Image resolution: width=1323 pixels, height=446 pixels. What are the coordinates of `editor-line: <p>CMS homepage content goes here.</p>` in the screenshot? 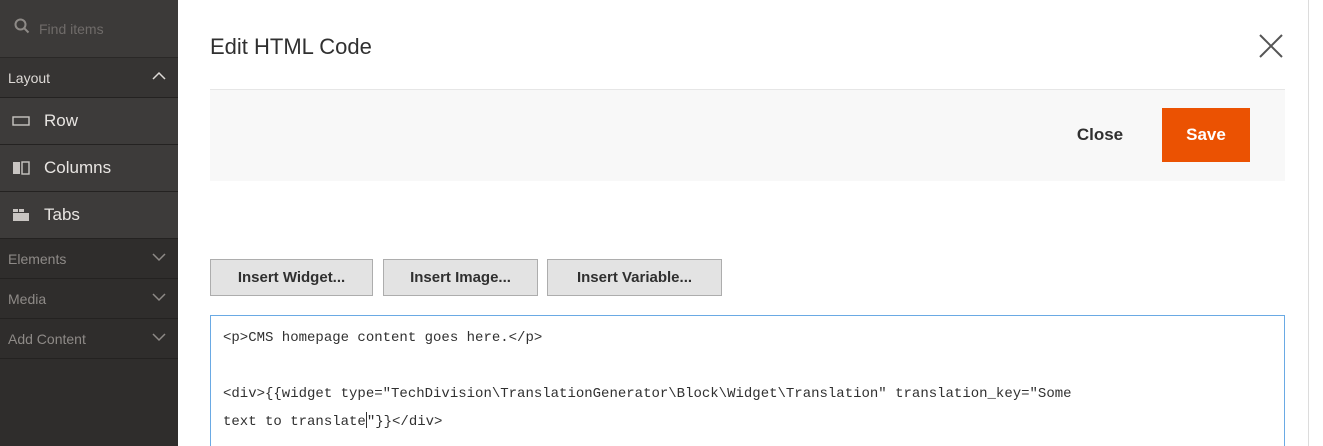 It's located at (383, 338).